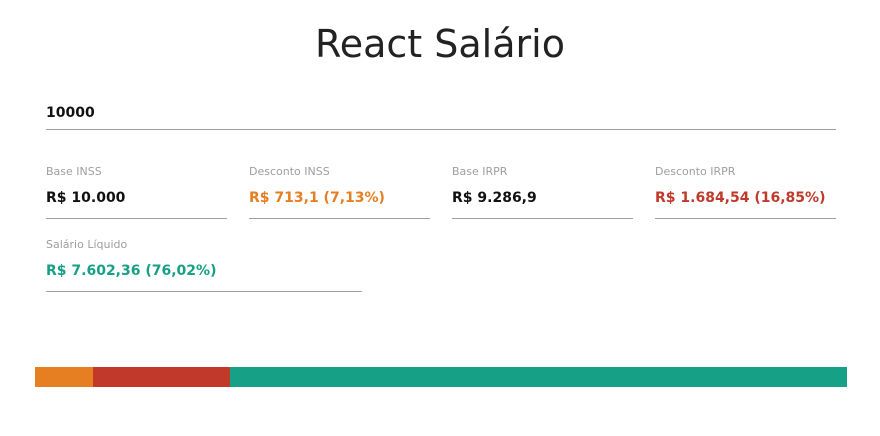  I want to click on field-desconto-irpr: Desconto IRPR R$ 1.684,54 (16,85%), so click(745, 195).